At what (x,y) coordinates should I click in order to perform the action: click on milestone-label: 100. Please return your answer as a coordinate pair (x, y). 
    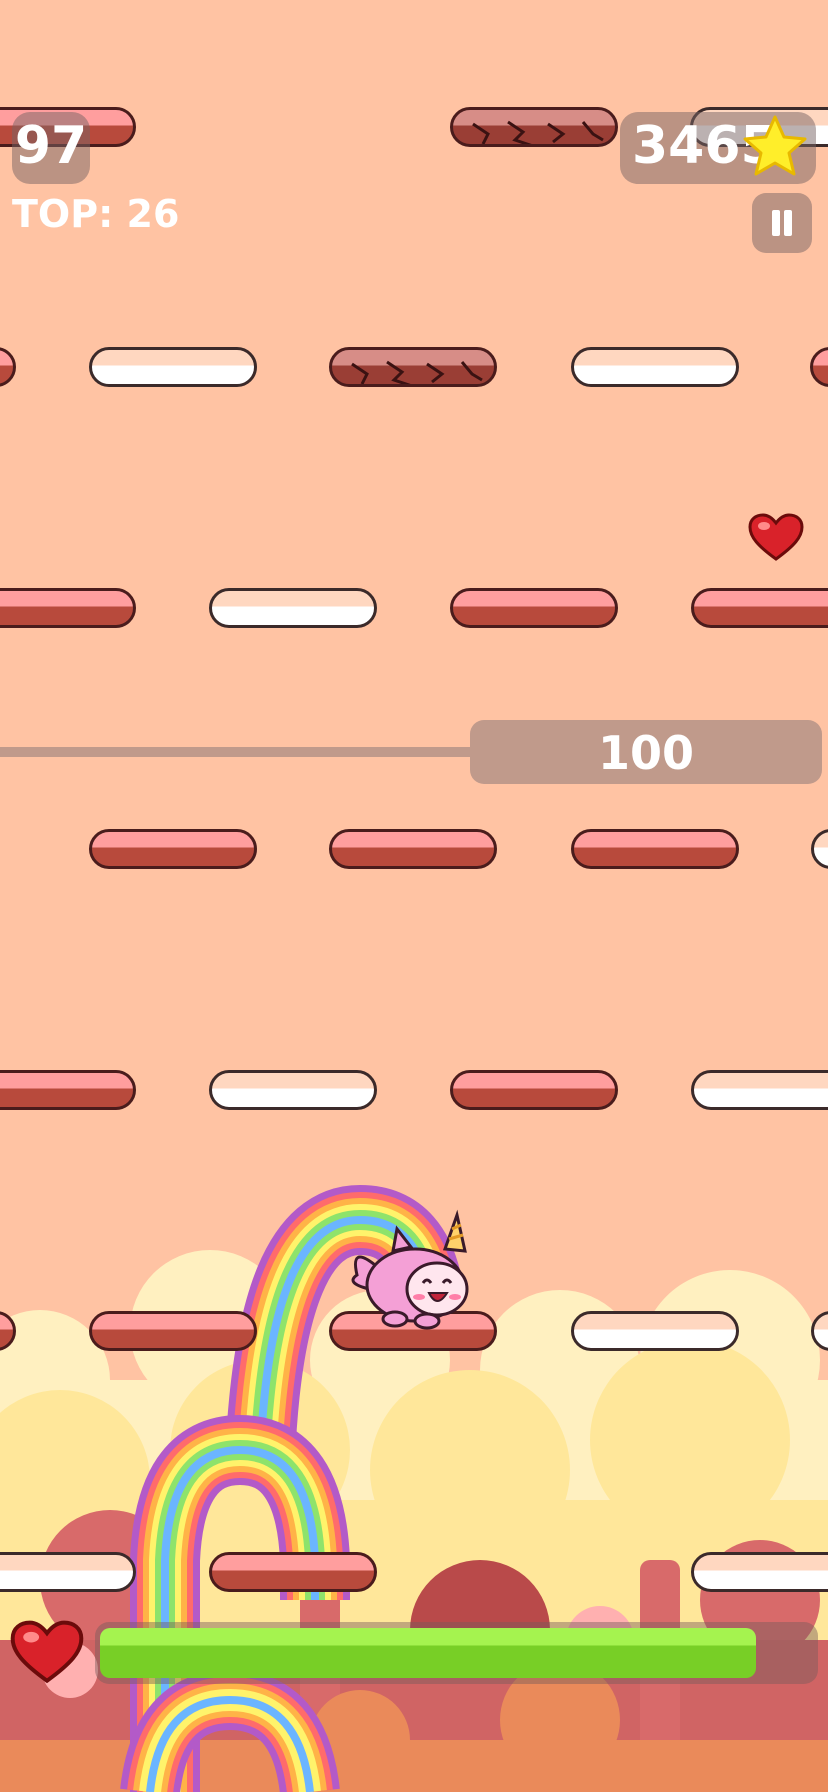
    Looking at the image, I should click on (646, 753).